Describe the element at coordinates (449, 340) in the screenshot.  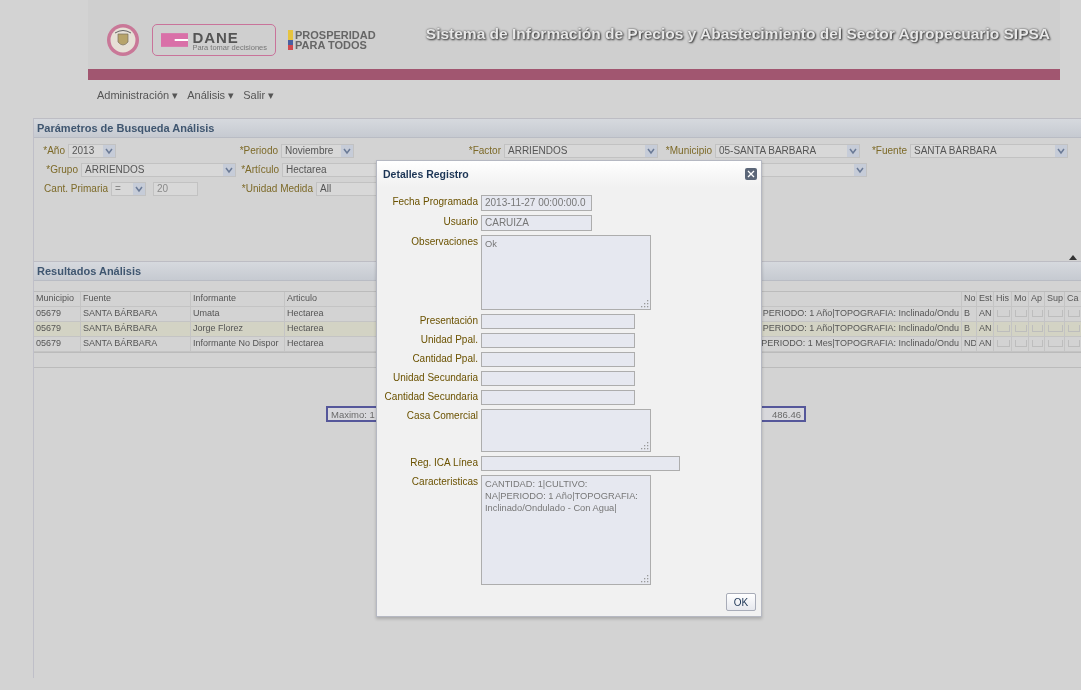
I see `field-label: Unidad Ppal.` at that location.